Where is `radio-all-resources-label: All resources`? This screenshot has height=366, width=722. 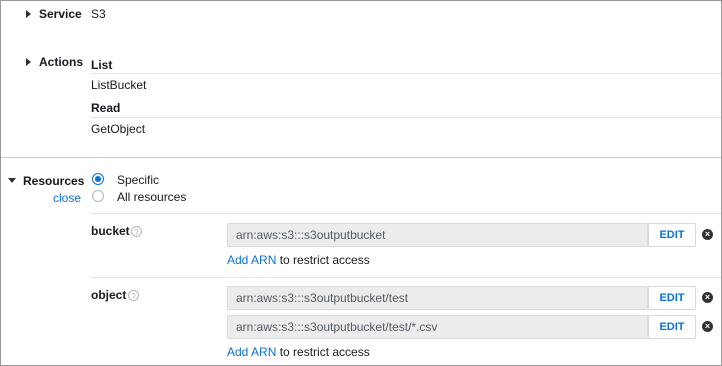 radio-all-resources-label: All resources is located at coordinates (152, 197).